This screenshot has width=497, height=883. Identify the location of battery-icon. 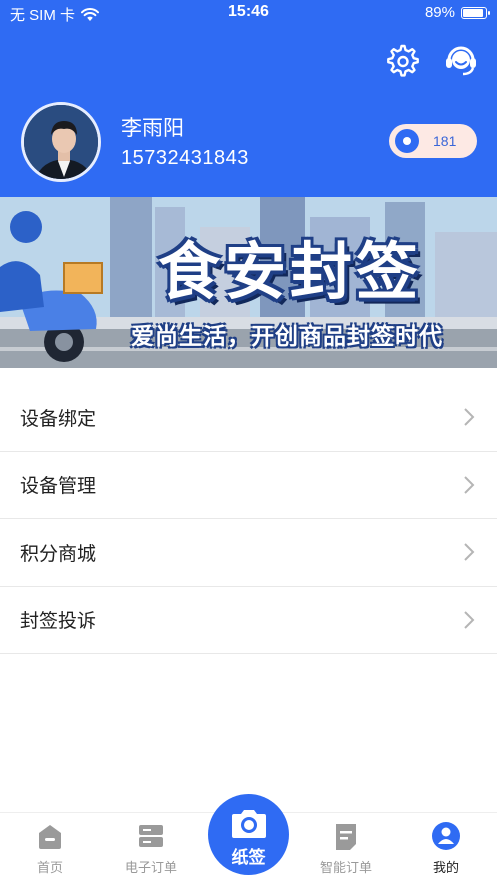
(475, 12).